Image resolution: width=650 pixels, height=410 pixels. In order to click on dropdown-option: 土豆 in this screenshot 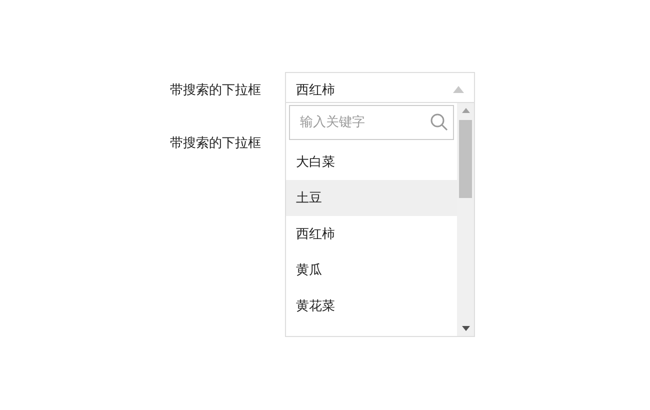, I will do `click(371, 198)`.